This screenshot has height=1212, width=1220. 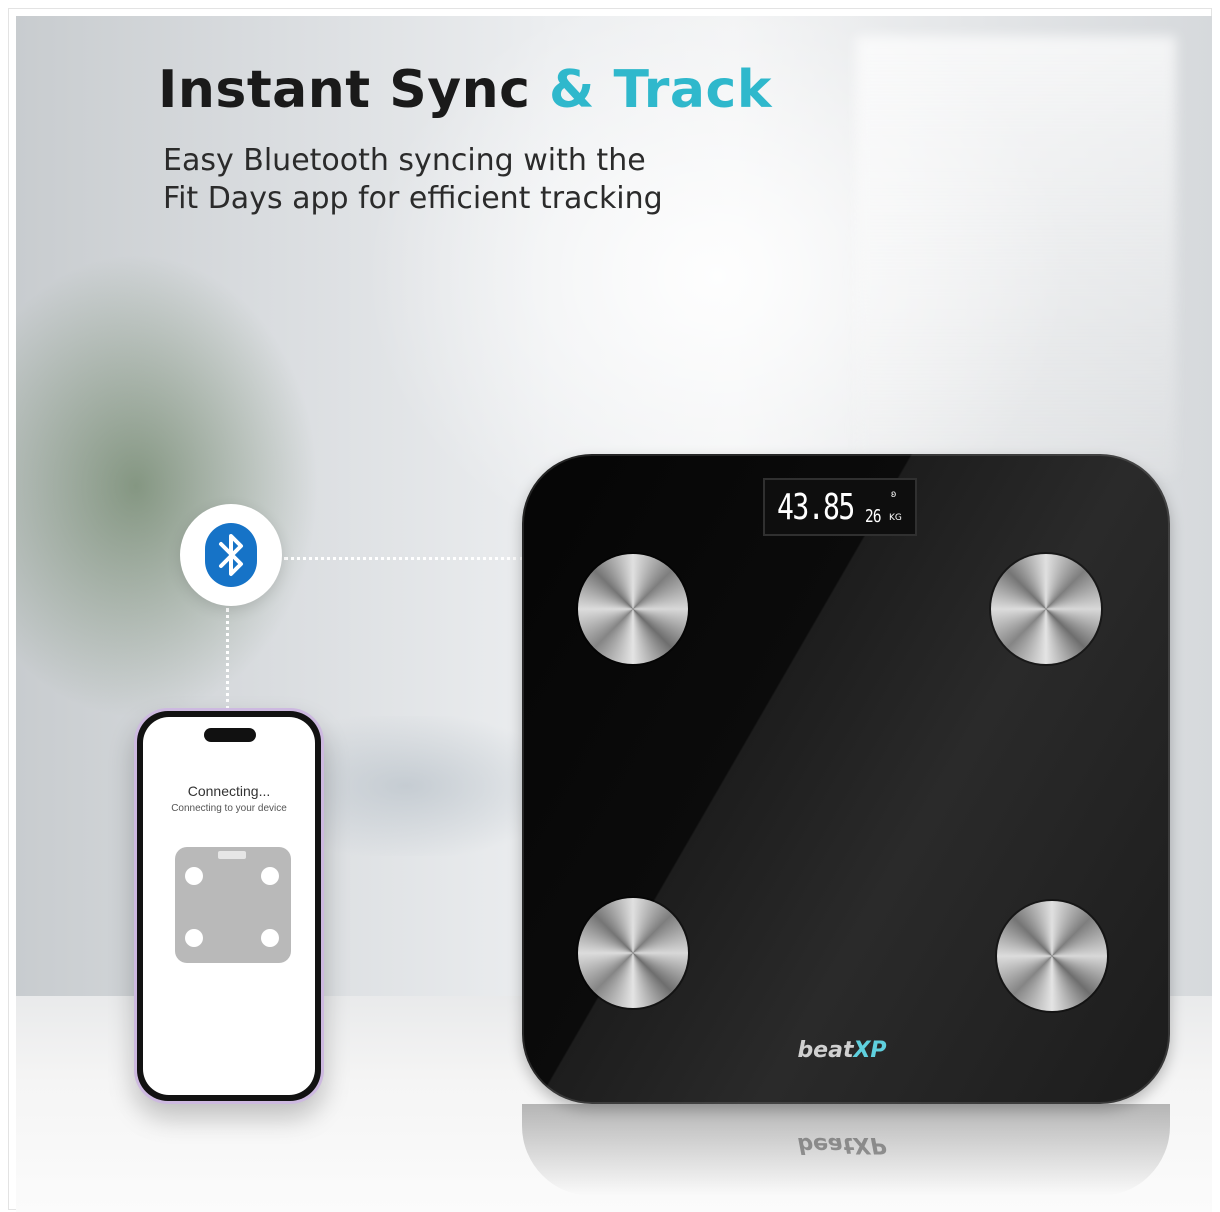 What do you see at coordinates (344, 90) in the screenshot?
I see `headline-main: Instant Sync` at bounding box center [344, 90].